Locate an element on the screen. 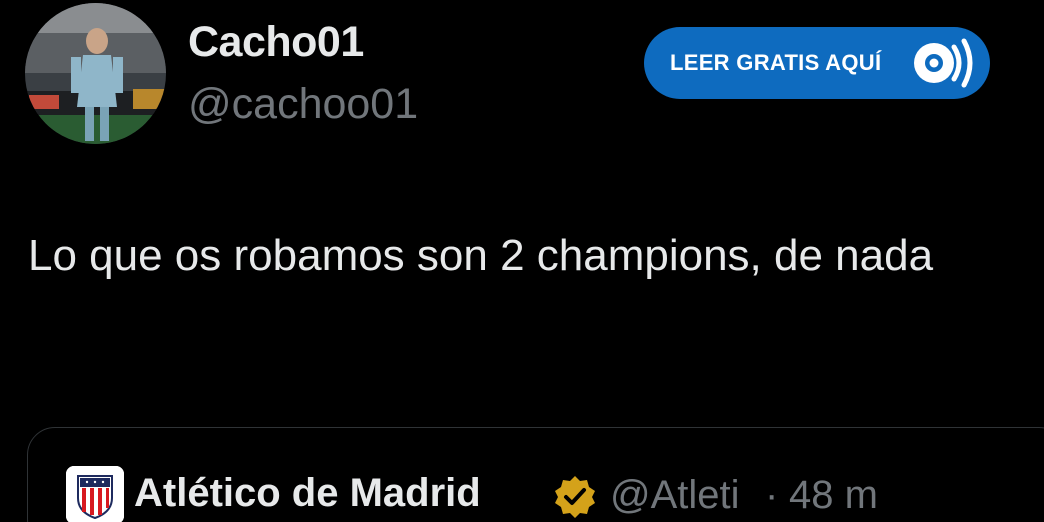 The image size is (1044, 522). broadcast-icon is located at coordinates (943, 63).